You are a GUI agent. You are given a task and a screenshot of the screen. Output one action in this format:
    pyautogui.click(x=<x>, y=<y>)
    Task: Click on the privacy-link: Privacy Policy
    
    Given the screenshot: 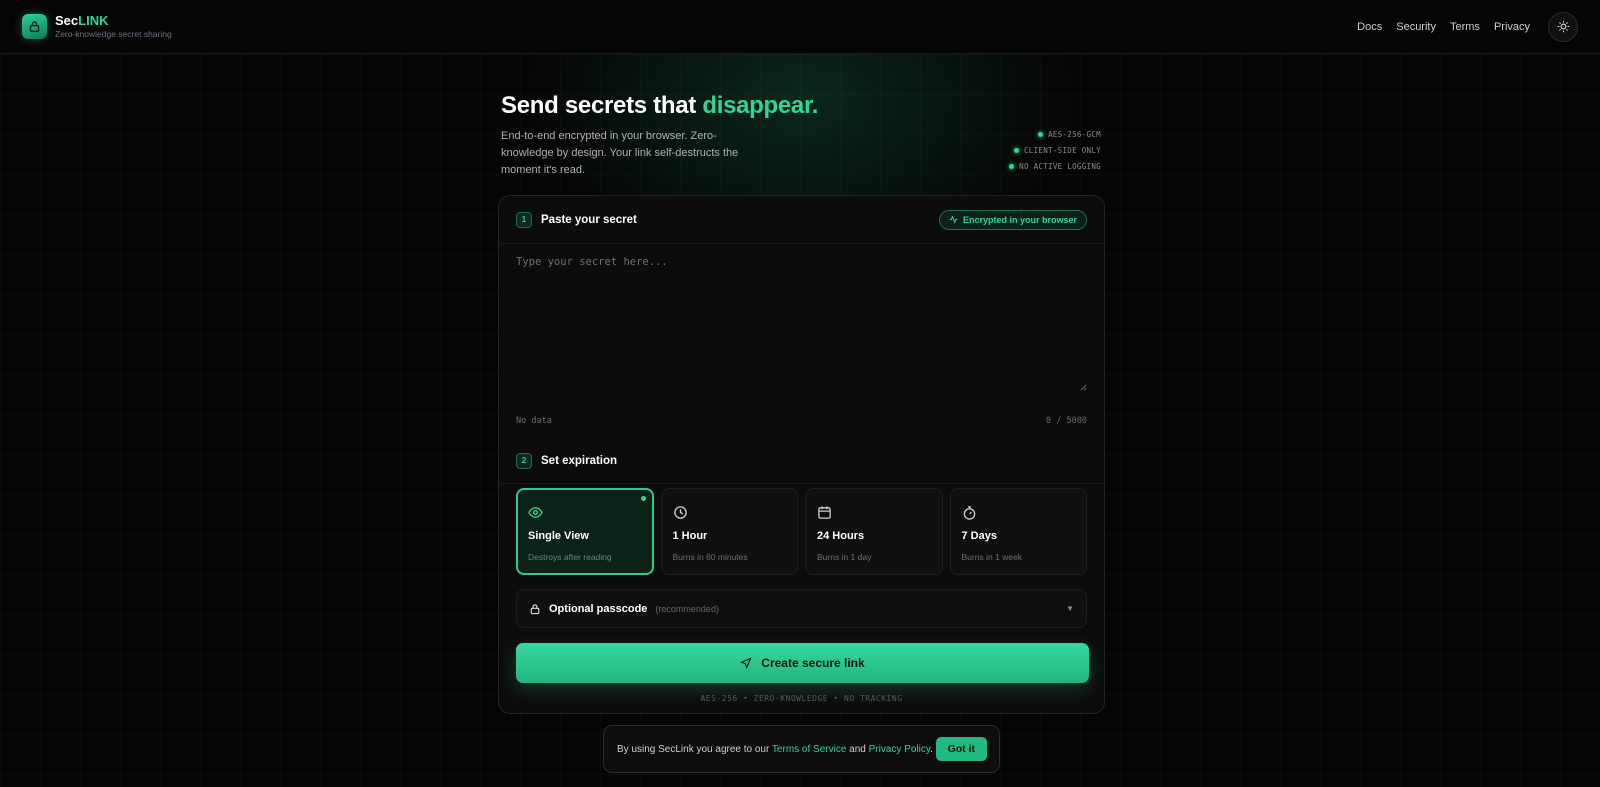 What is the action you would take?
    pyautogui.click(x=900, y=749)
    